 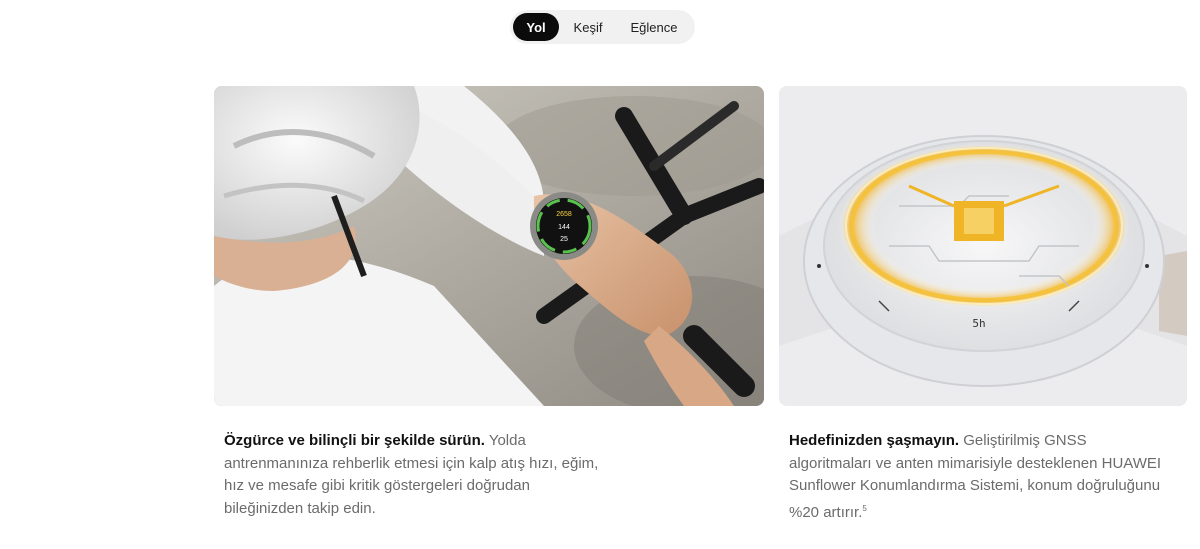 What do you see at coordinates (354, 440) in the screenshot?
I see `caption-heading: Özgürce ve bilinçli bir şekilde sürün.` at bounding box center [354, 440].